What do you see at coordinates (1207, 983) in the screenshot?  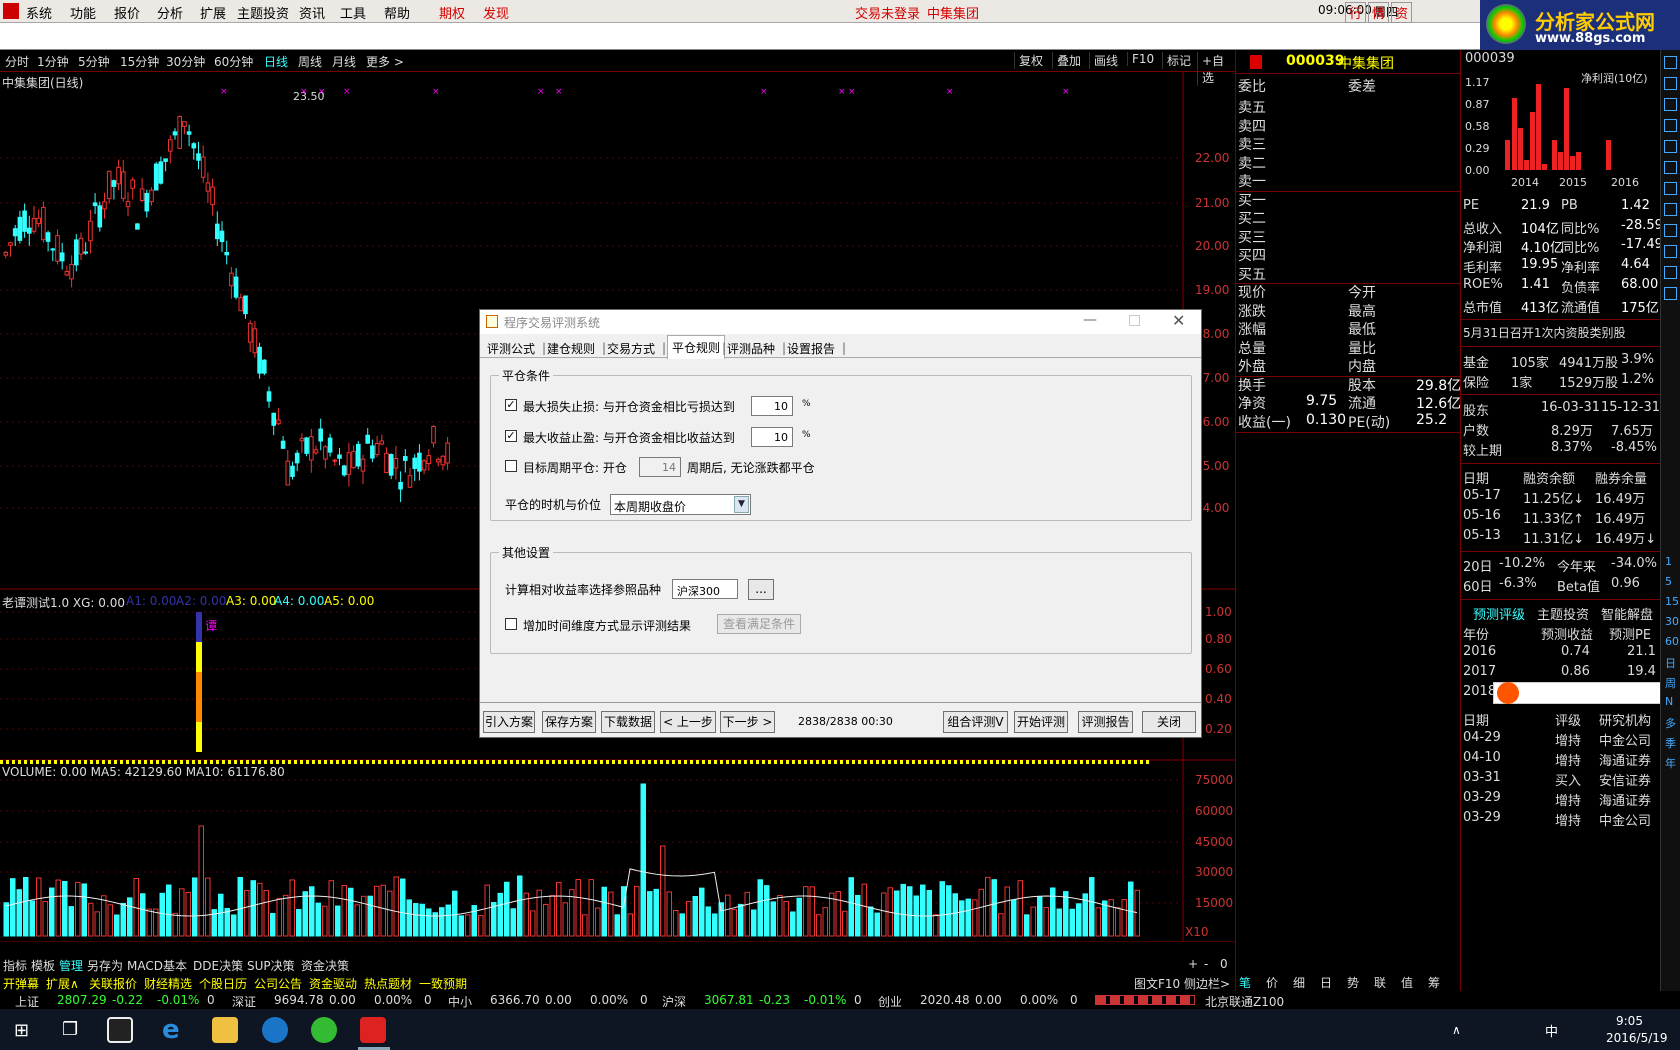 I see `panel-toggle-1: 侧边栏>` at bounding box center [1207, 983].